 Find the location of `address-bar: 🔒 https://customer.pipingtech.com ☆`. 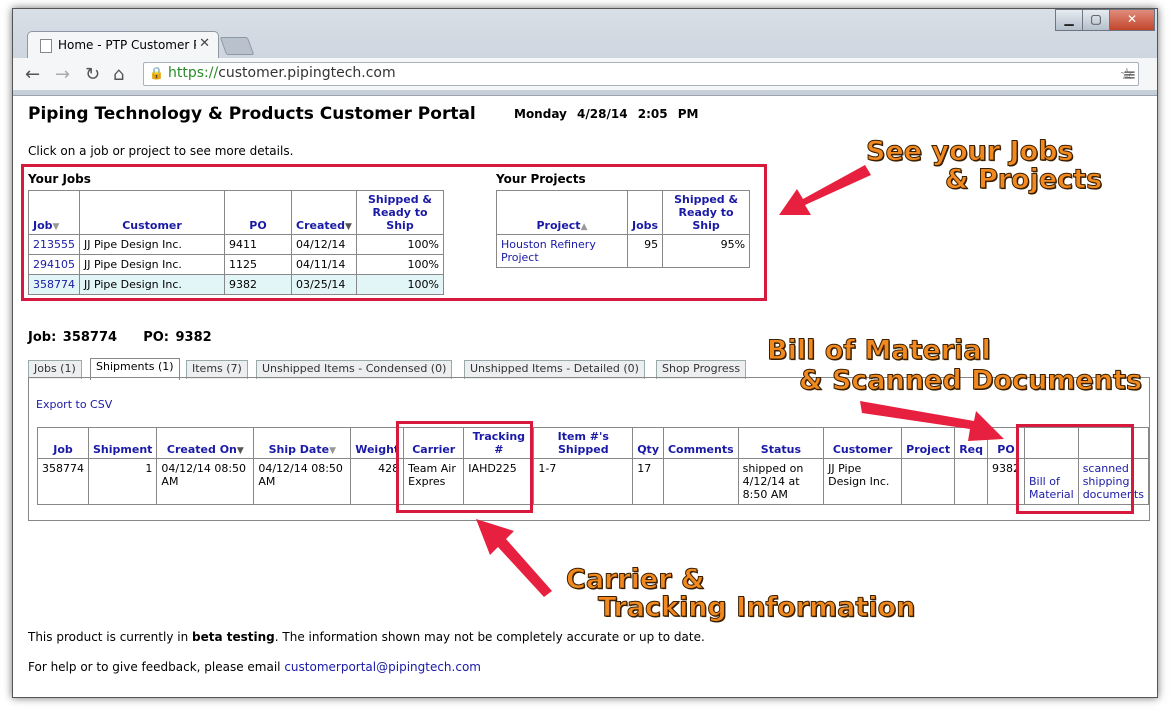

address-bar: 🔒 https://customer.pipingtech.com ☆ is located at coordinates (641, 74).